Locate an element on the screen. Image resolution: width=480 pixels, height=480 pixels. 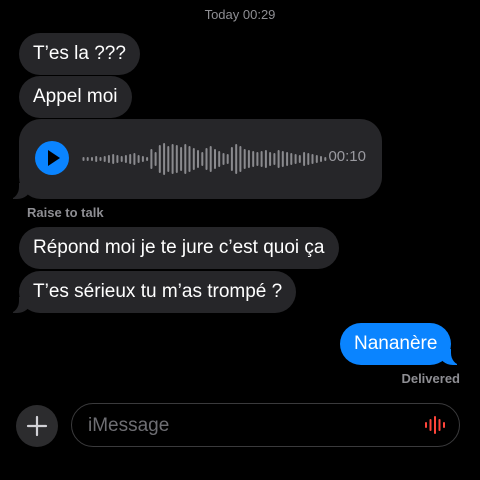
waveform-icon is located at coordinates (204, 159).